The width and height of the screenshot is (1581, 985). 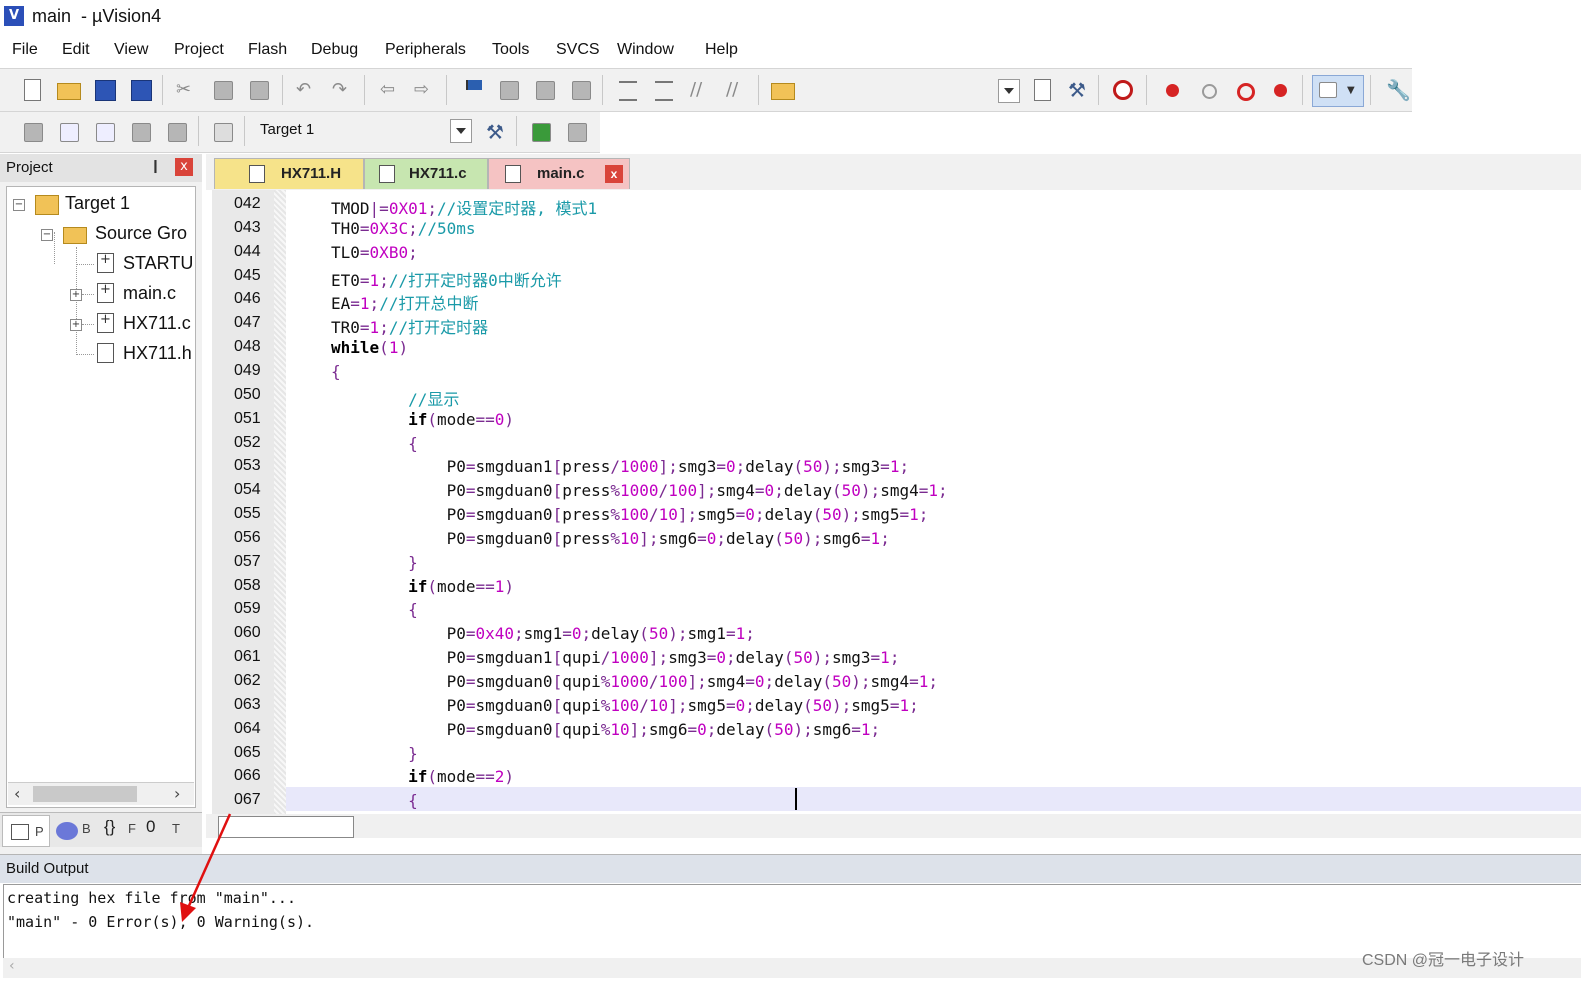 What do you see at coordinates (222, 90) in the screenshot?
I see `copy-button` at bounding box center [222, 90].